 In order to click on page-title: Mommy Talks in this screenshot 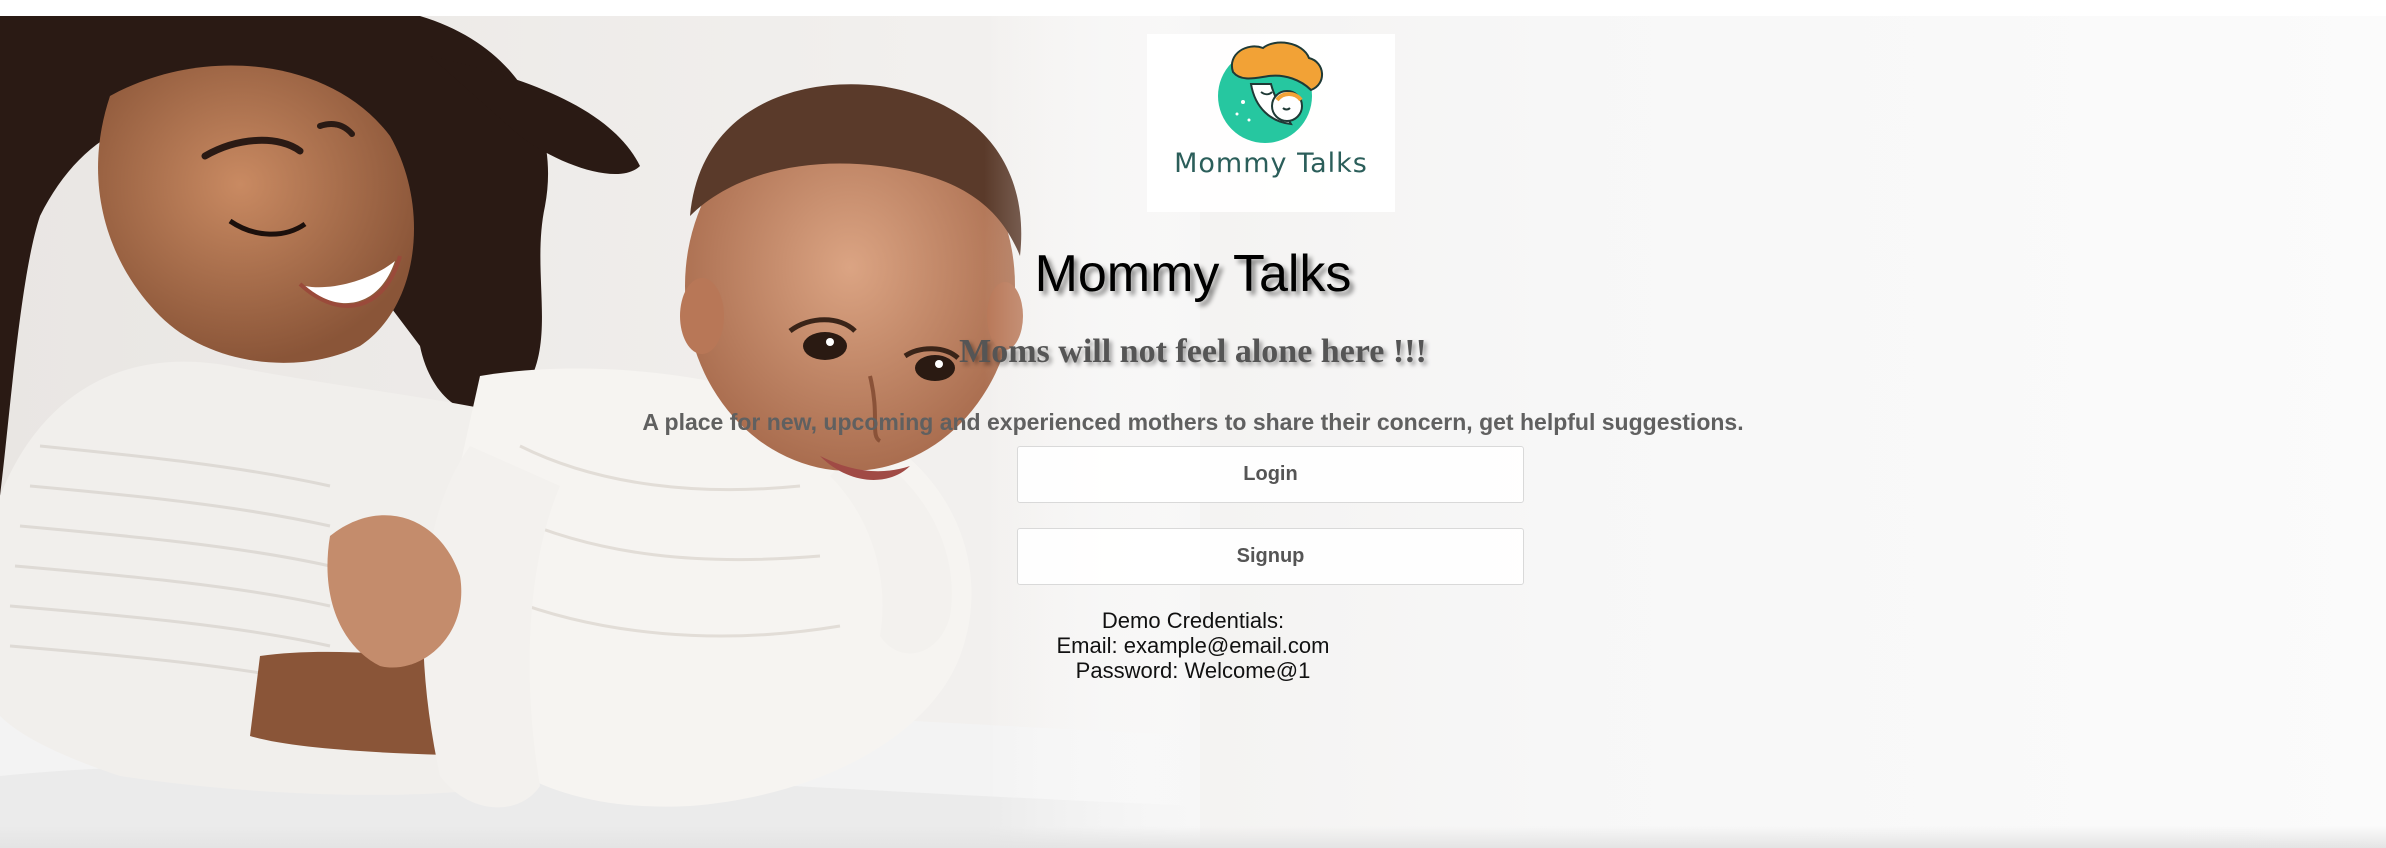, I will do `click(1193, 274)`.